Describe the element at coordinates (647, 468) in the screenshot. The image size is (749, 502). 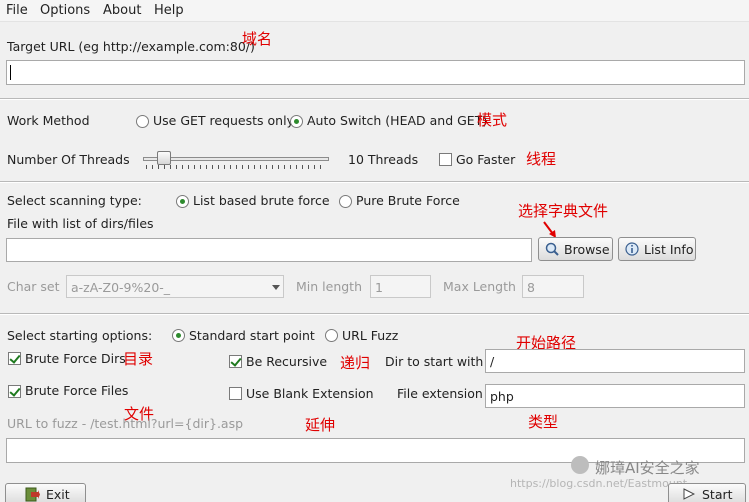
I see `watermark-text: 娜璋AI安全之家` at that location.